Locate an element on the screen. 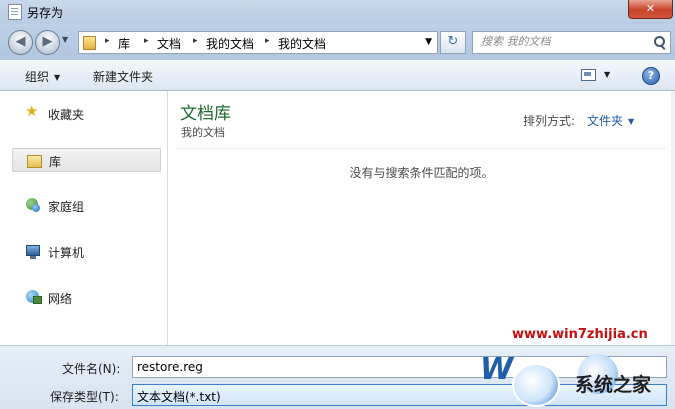  nav-item-libraries: 库 is located at coordinates (86, 160).